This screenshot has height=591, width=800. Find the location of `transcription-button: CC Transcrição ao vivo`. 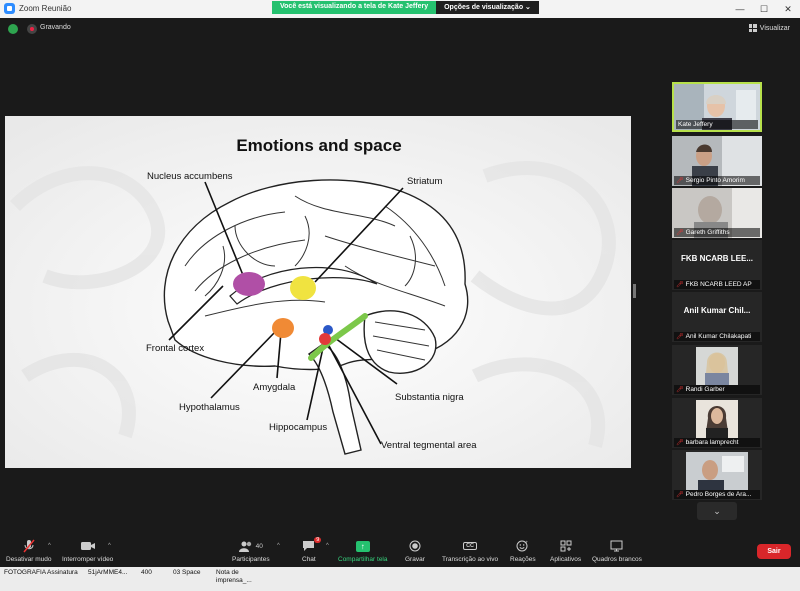

transcription-button: CC Transcrição ao vivo is located at coordinates (470, 551).